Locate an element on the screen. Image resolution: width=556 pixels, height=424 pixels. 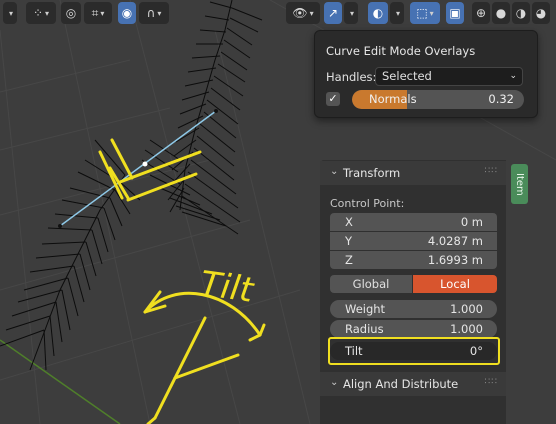
location-x-field: X 0 m is located at coordinates (413, 222).